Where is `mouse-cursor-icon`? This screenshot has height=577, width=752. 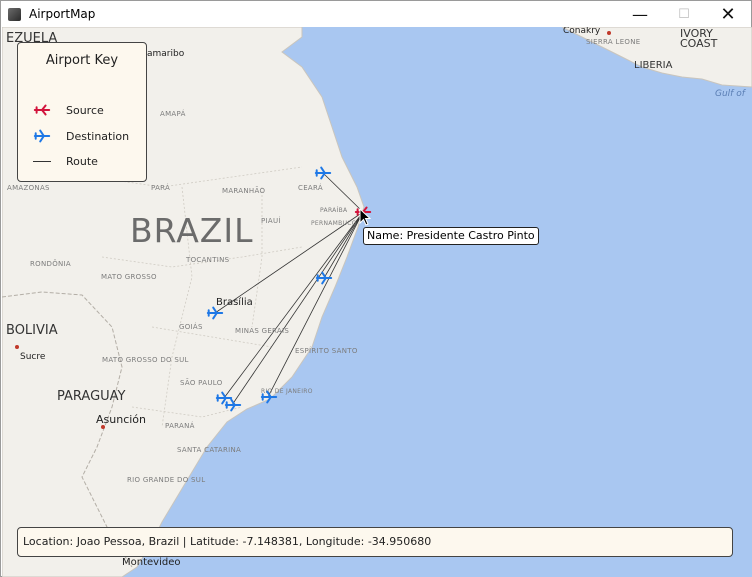
mouse-cursor-icon is located at coordinates (365, 217).